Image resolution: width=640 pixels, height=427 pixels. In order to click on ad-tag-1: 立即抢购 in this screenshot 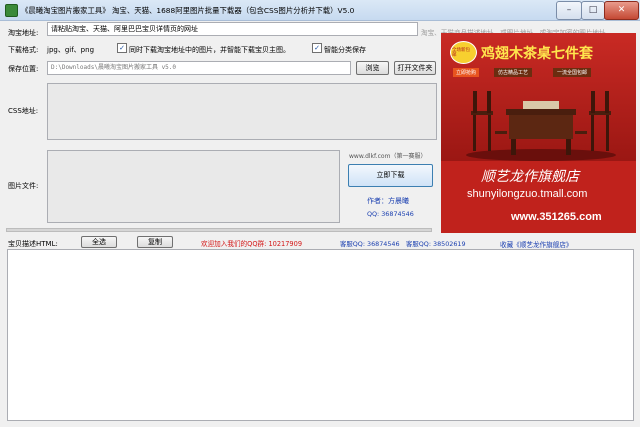, I will do `click(466, 72)`.